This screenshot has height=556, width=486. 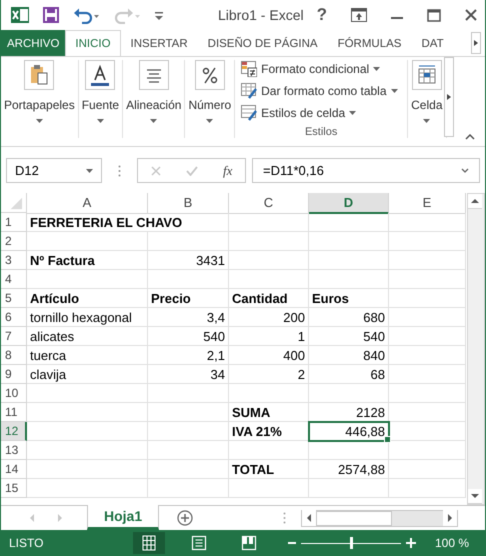 I want to click on scroll-left-icon, so click(x=309, y=518).